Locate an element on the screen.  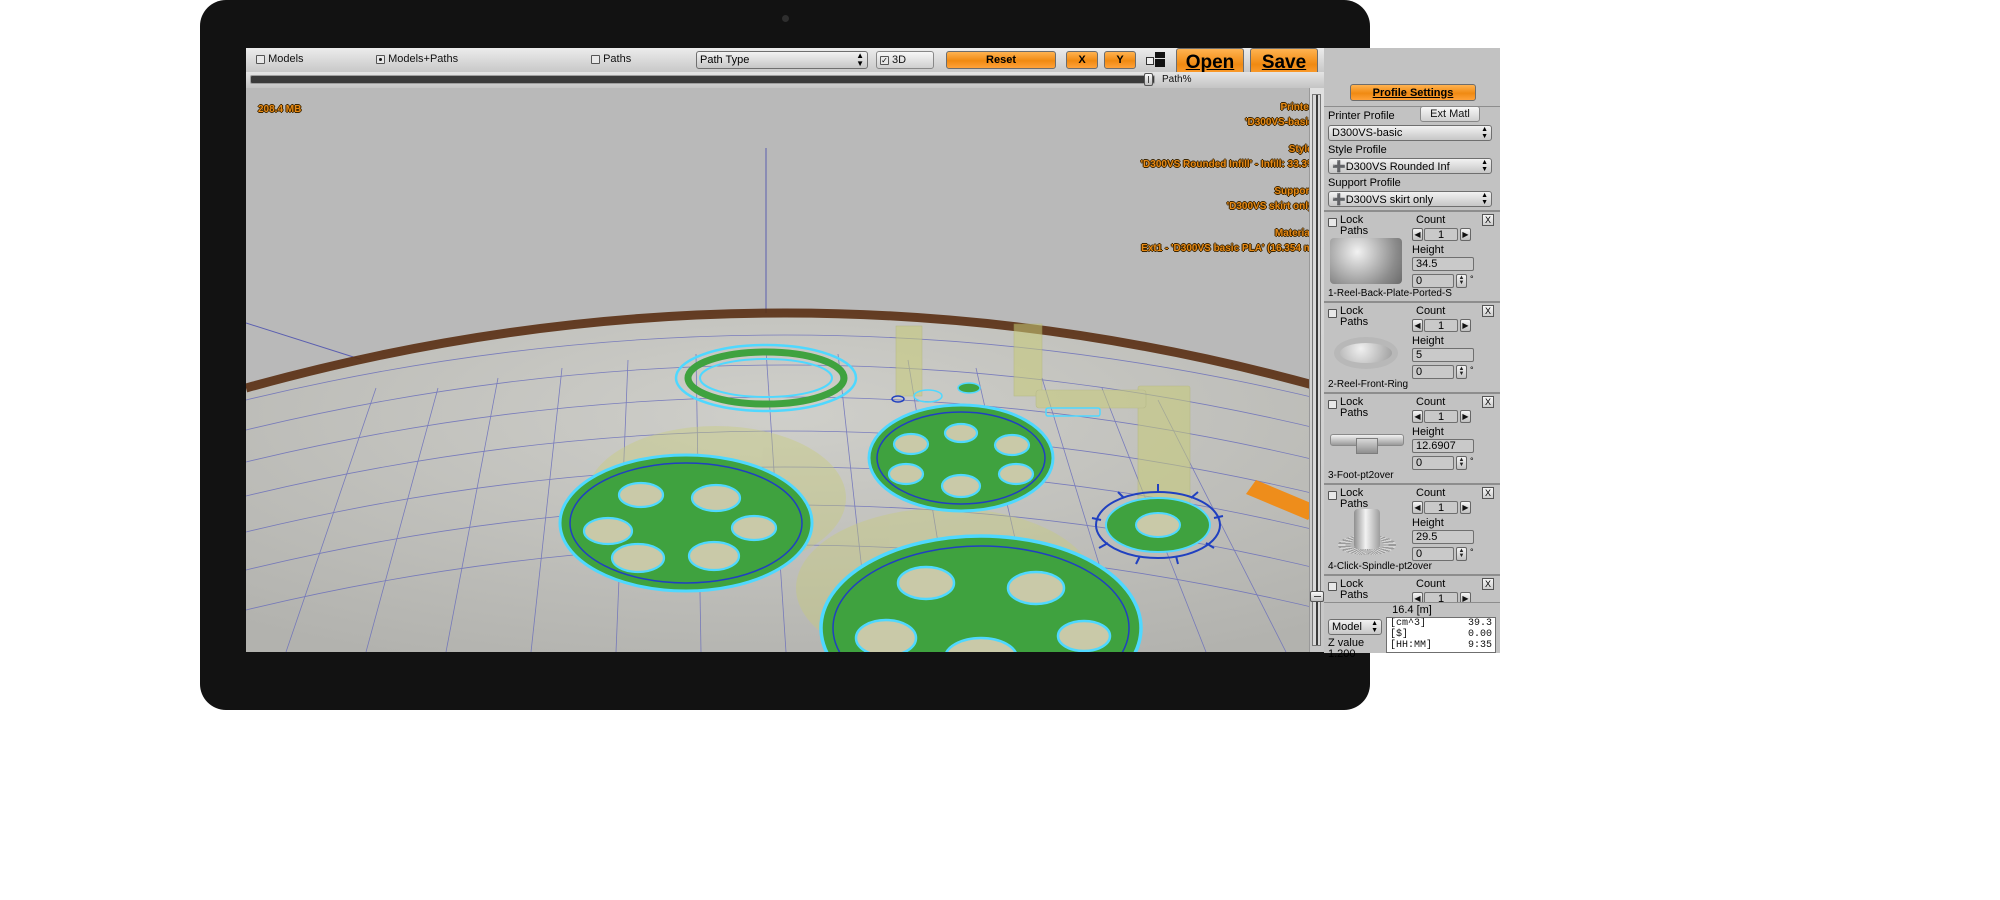
printer-profile-select: D300VS-basic ▲ ▼ is located at coordinates (1410, 133).